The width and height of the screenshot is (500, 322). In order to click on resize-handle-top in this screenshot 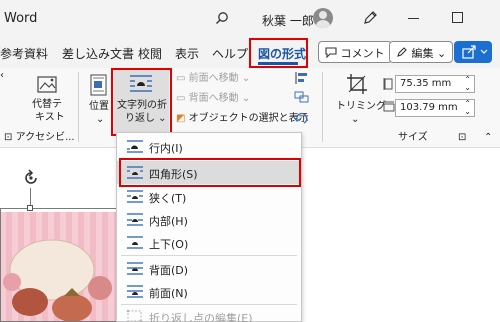, I will do `click(30, 208)`.